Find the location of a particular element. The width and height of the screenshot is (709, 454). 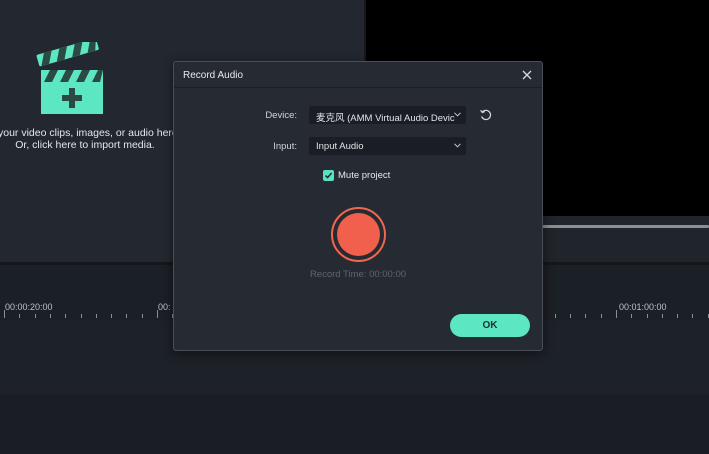

checkmark-icon is located at coordinates (328, 175).